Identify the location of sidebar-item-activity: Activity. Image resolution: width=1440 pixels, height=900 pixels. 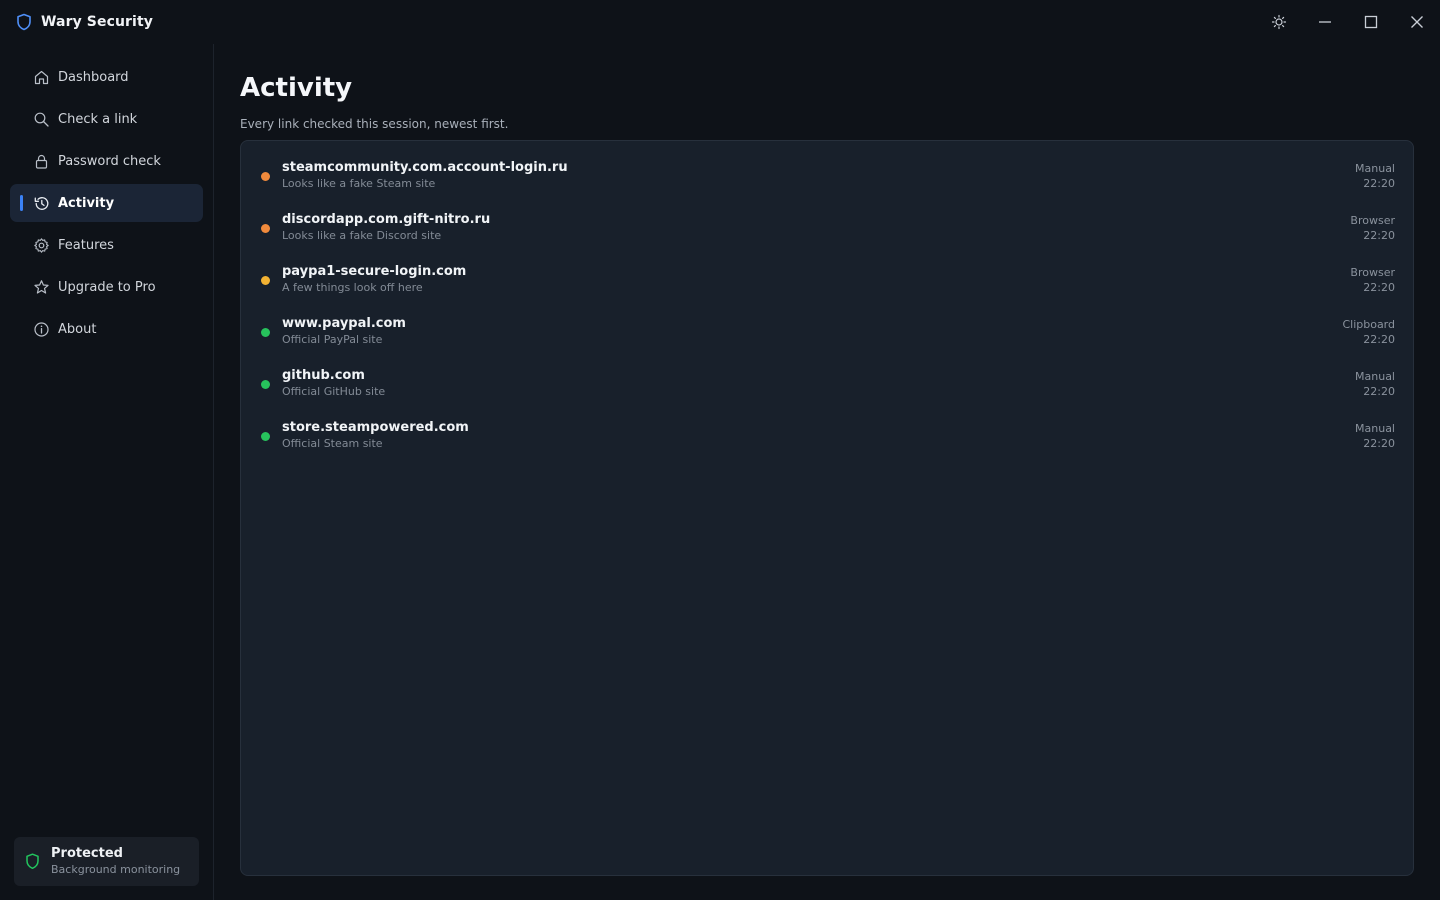
(106, 203).